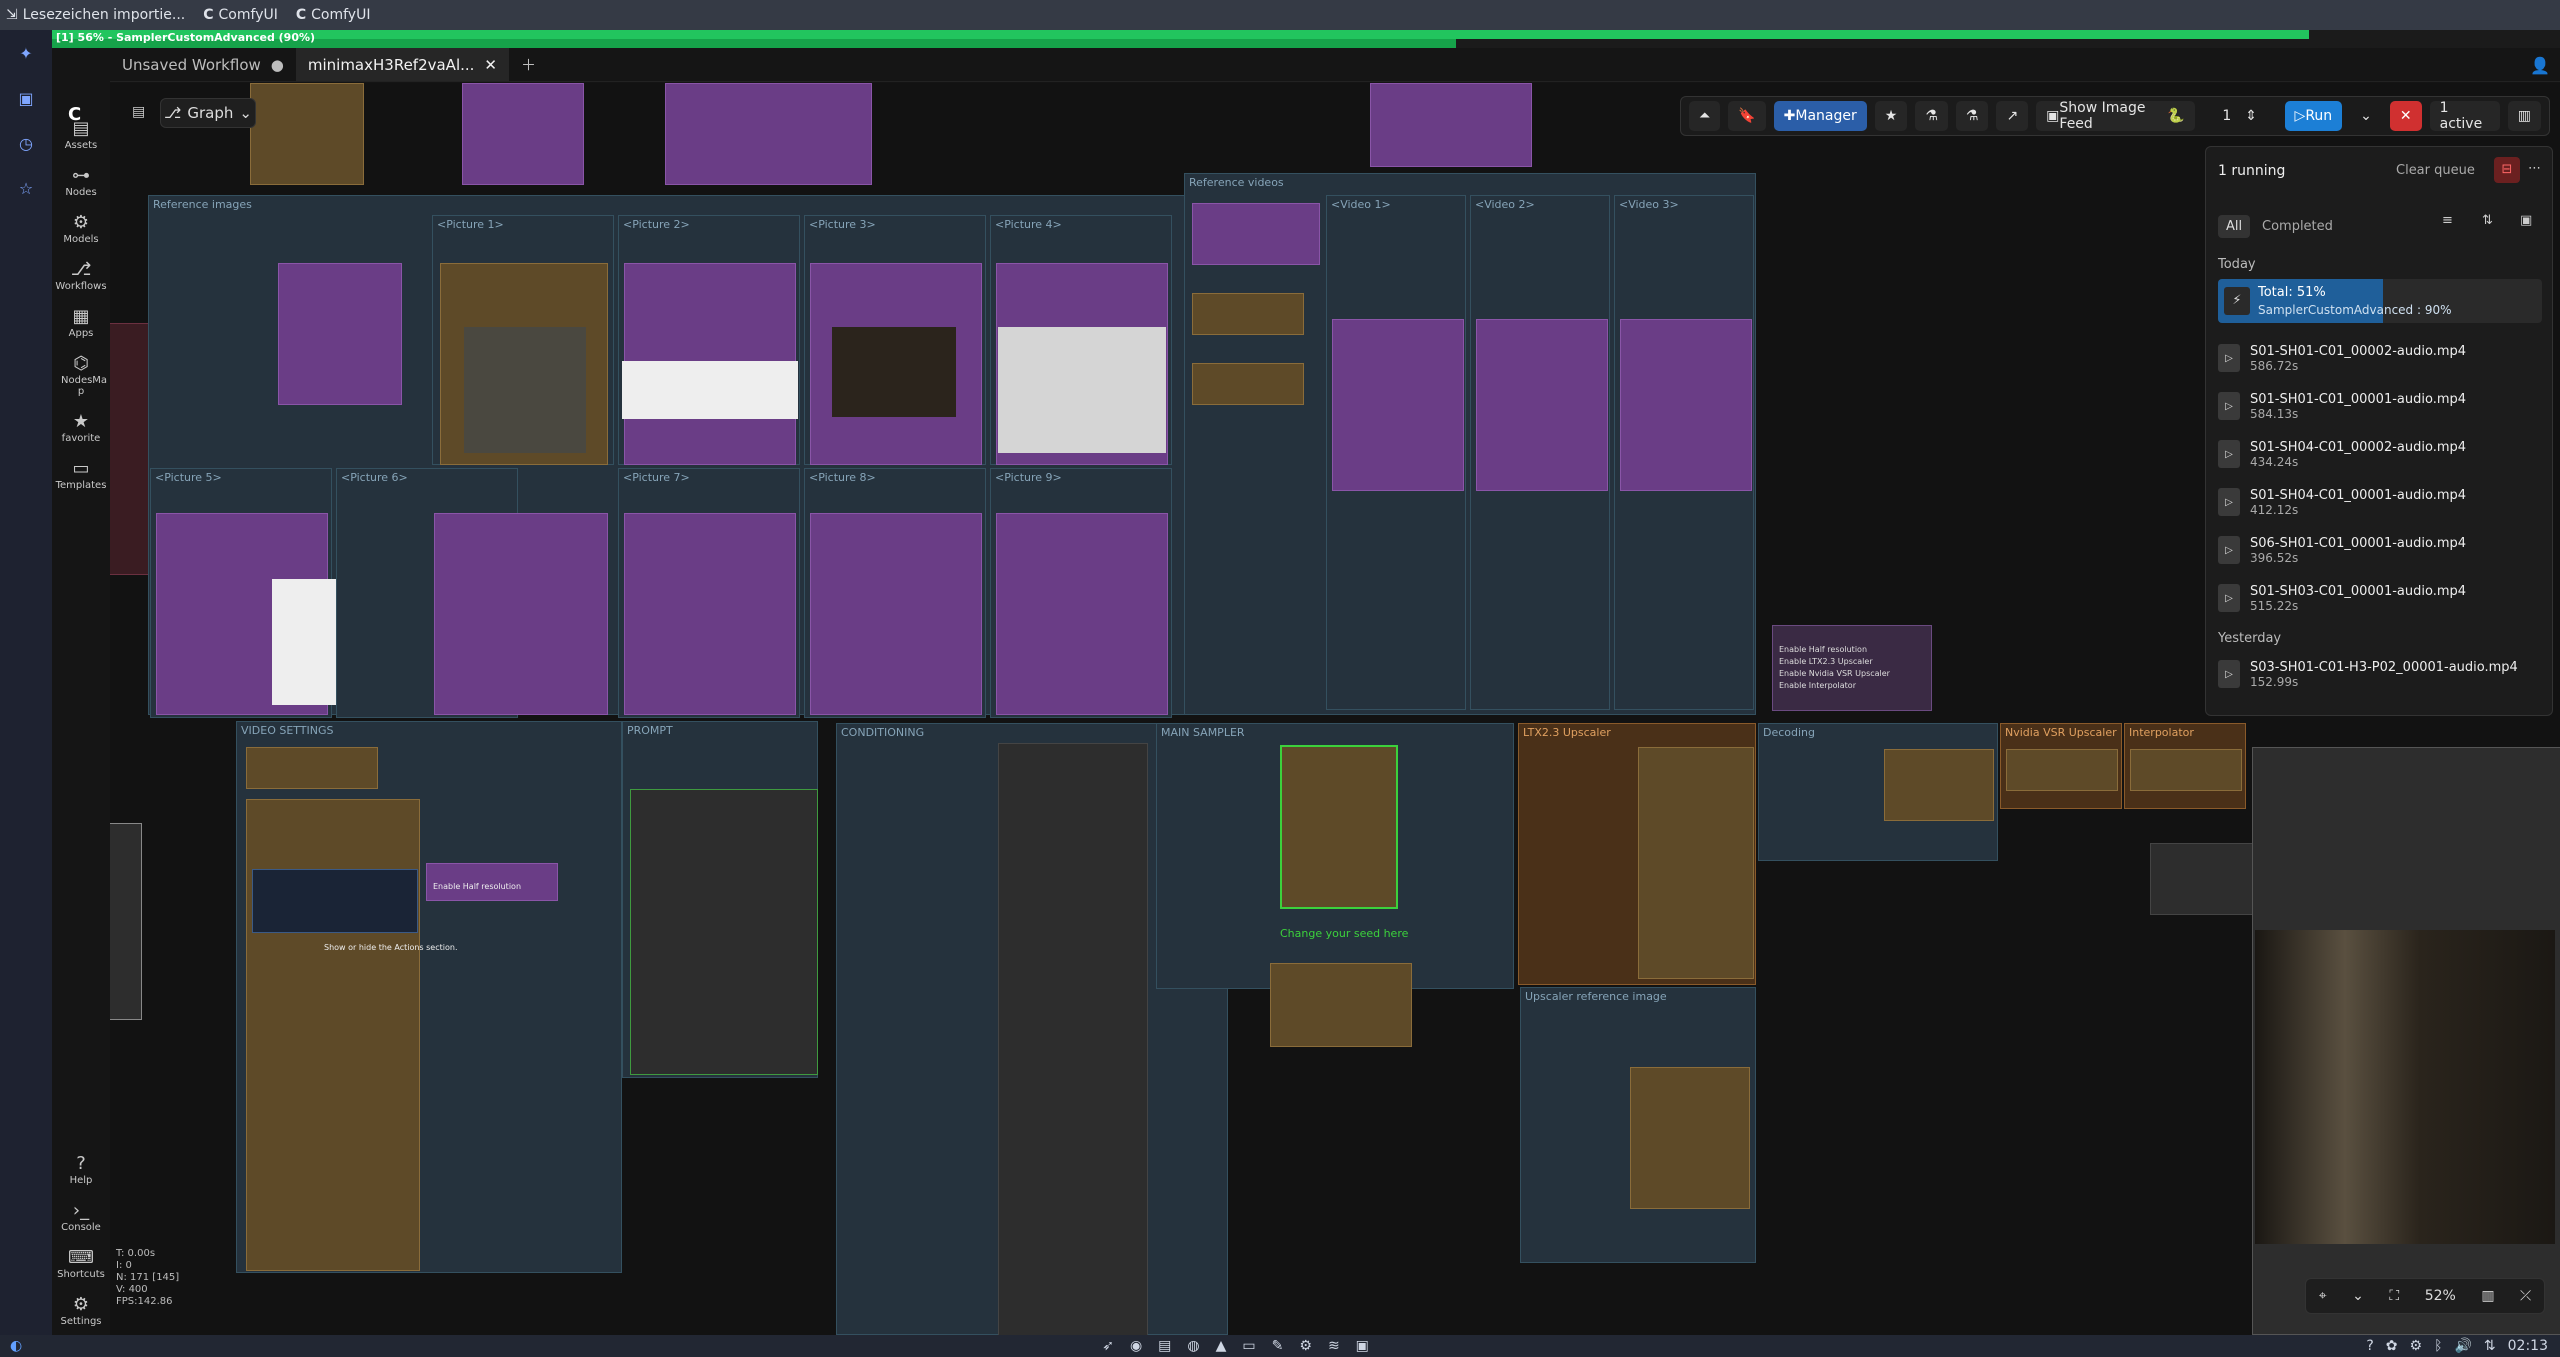 This screenshot has width=2560, height=1357. What do you see at coordinates (25, 98) in the screenshot?
I see `save-icon: ▣` at bounding box center [25, 98].